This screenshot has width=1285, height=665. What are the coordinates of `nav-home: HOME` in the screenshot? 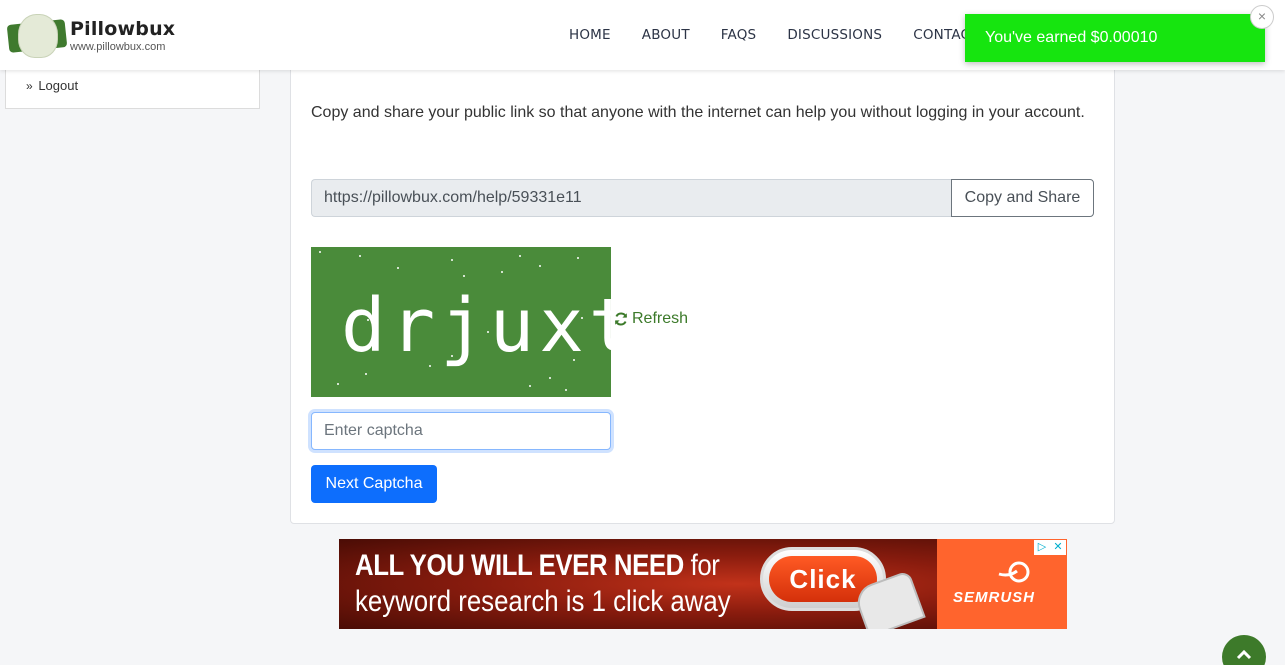 It's located at (590, 35).